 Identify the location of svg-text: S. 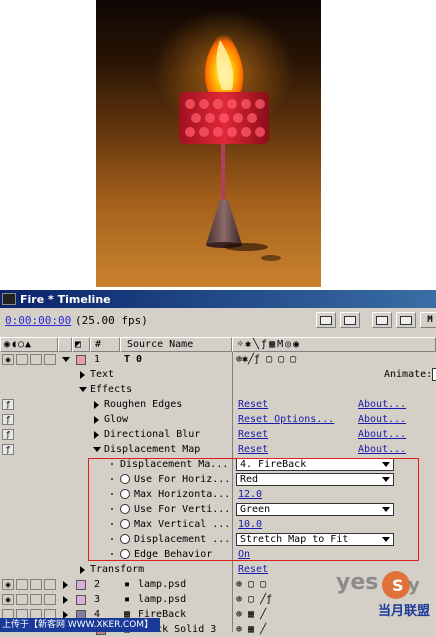
(398, 585).